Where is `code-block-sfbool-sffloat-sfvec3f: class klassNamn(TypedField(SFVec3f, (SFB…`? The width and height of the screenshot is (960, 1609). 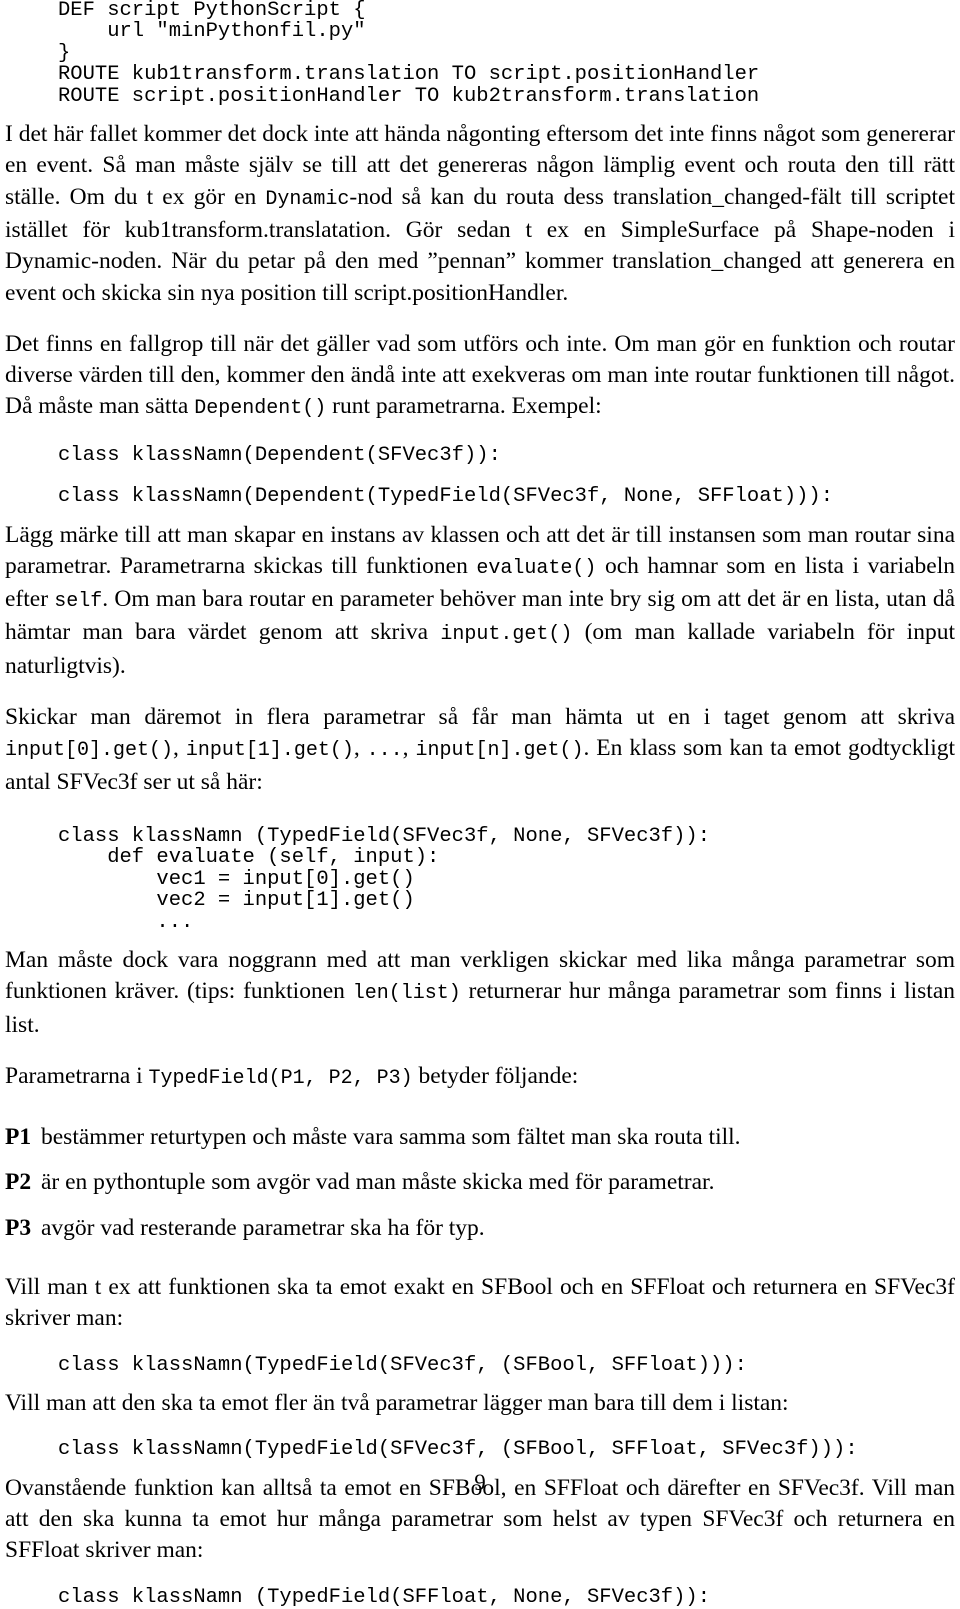
code-block-sfbool-sffloat-sfvec3f: class klassNamn(TypedField(SFVec3f, (SFB… is located at coordinates (458, 1450).